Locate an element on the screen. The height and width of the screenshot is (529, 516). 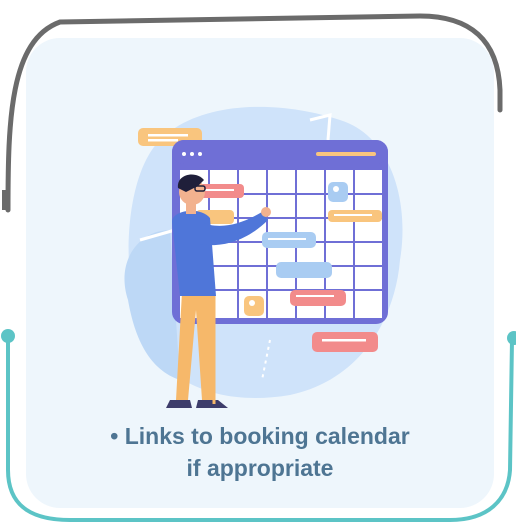
caption-line-1: • Links to booking calendar is located at coordinates (260, 436).